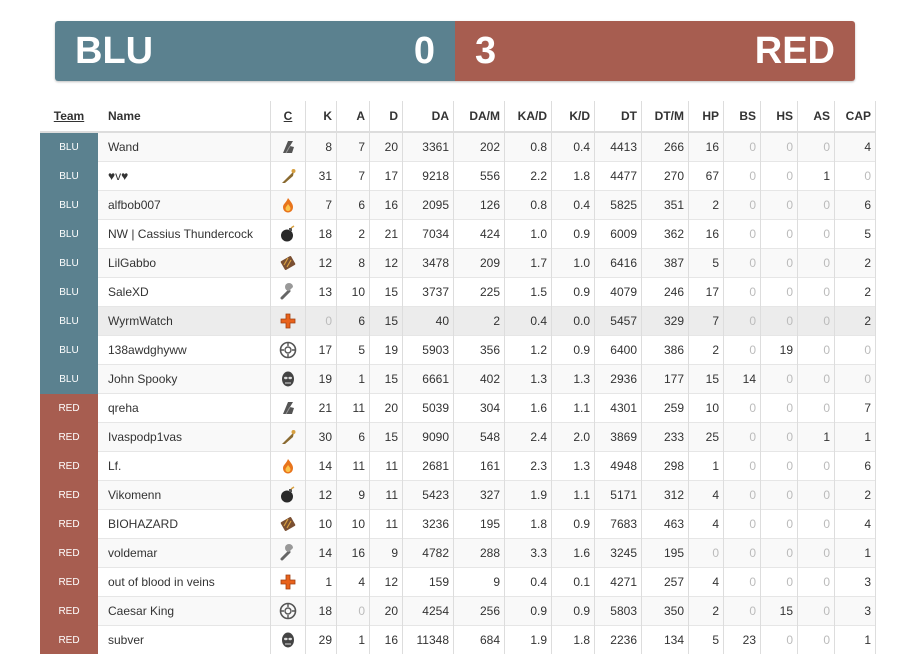  I want to click on stat-damage-per-minute: 402, so click(479, 379).